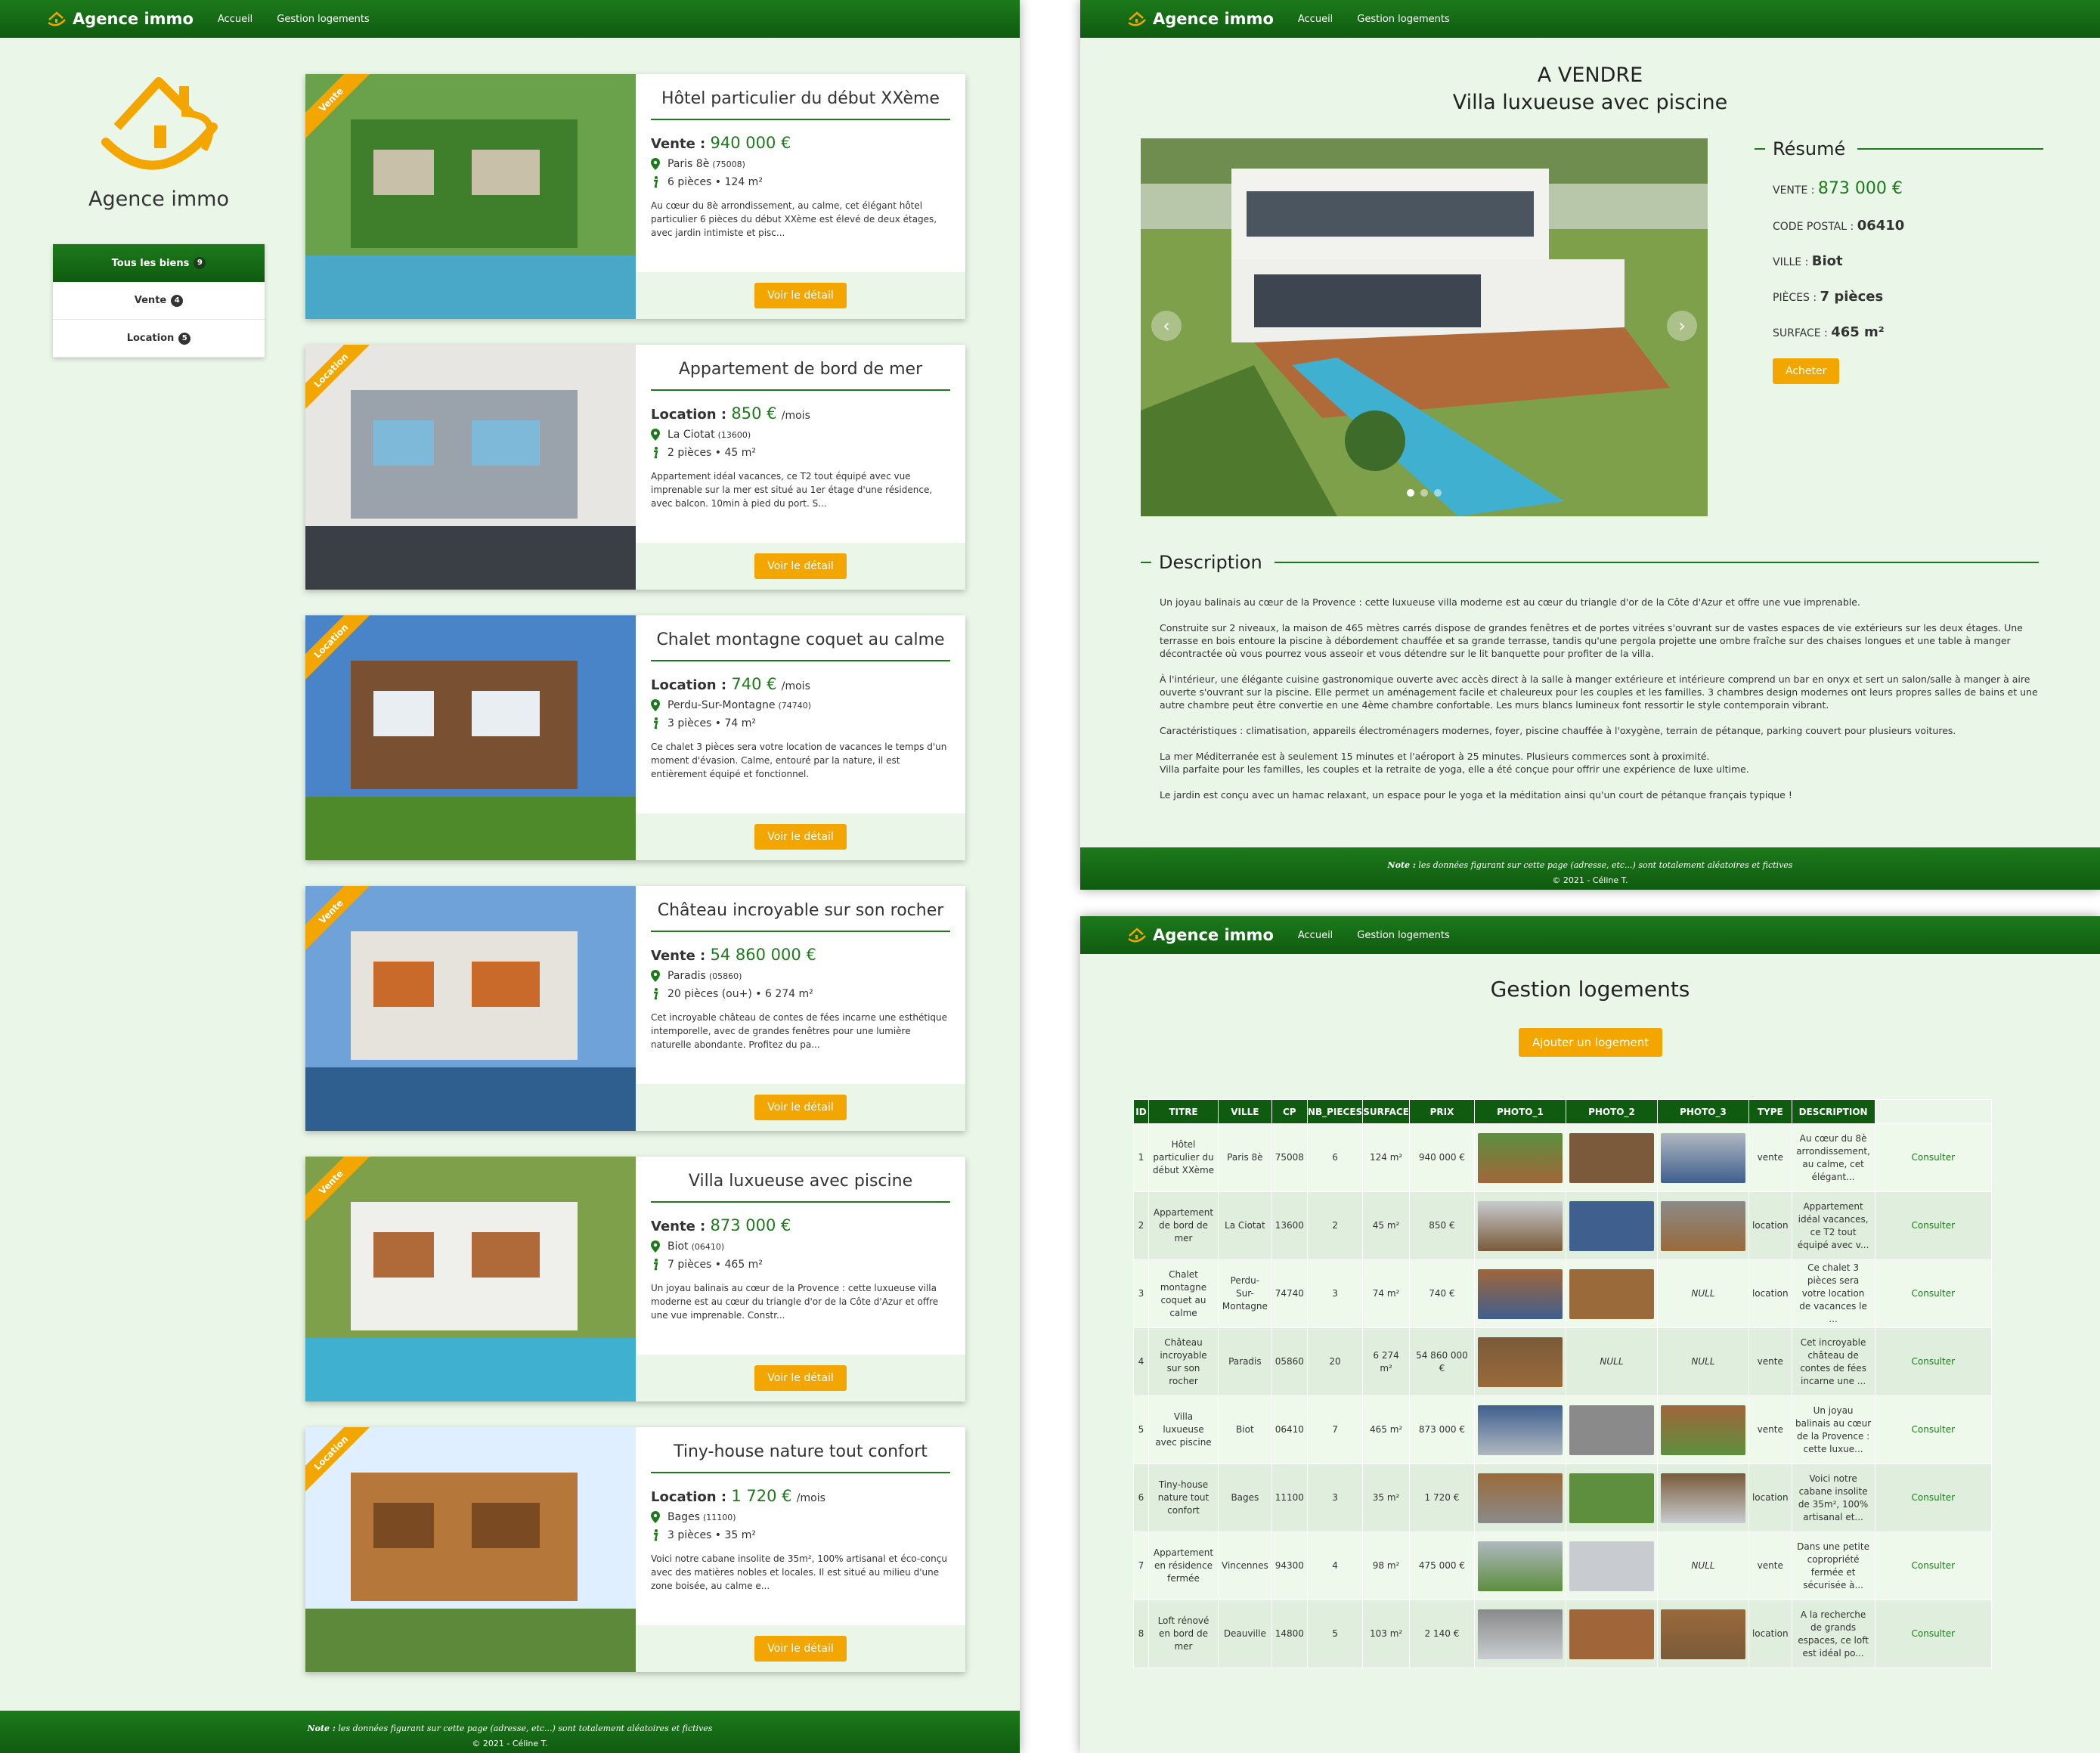 The image size is (2100, 1753). What do you see at coordinates (1167, 326) in the screenshot?
I see `carousel-prev-icon: ‹` at bounding box center [1167, 326].